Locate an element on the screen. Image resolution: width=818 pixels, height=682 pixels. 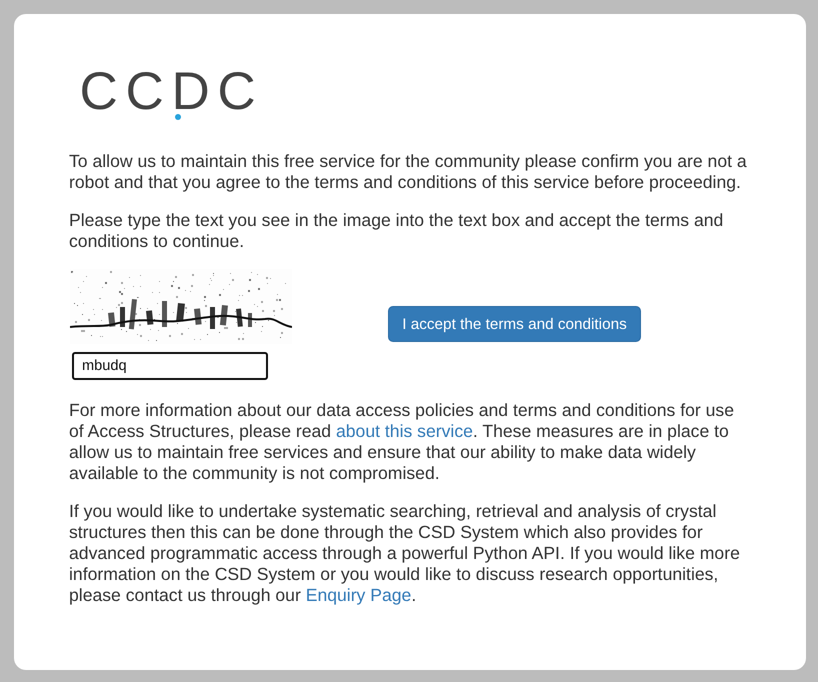
info-paragraph: For more information about our data access policies and terms and conditions for use of Access Structures, please read about this service. These measures are in place to allow us to maintain free services and ensure that our ability to make data widely available to the community is not compromised. is located at coordinates (402, 442).